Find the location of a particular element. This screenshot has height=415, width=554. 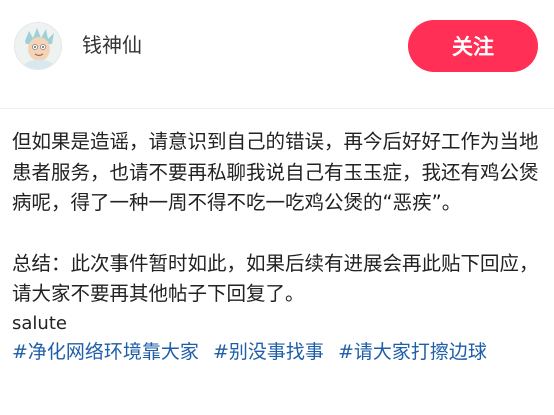

header-divider is located at coordinates (277, 108).